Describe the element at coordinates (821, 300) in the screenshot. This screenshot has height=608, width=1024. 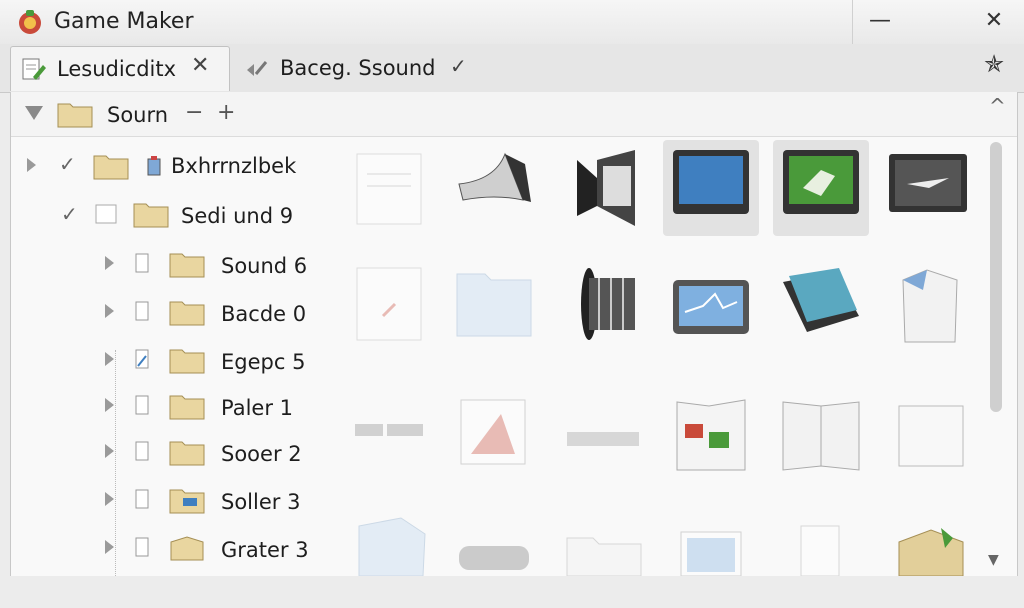
I see `books-icon` at that location.